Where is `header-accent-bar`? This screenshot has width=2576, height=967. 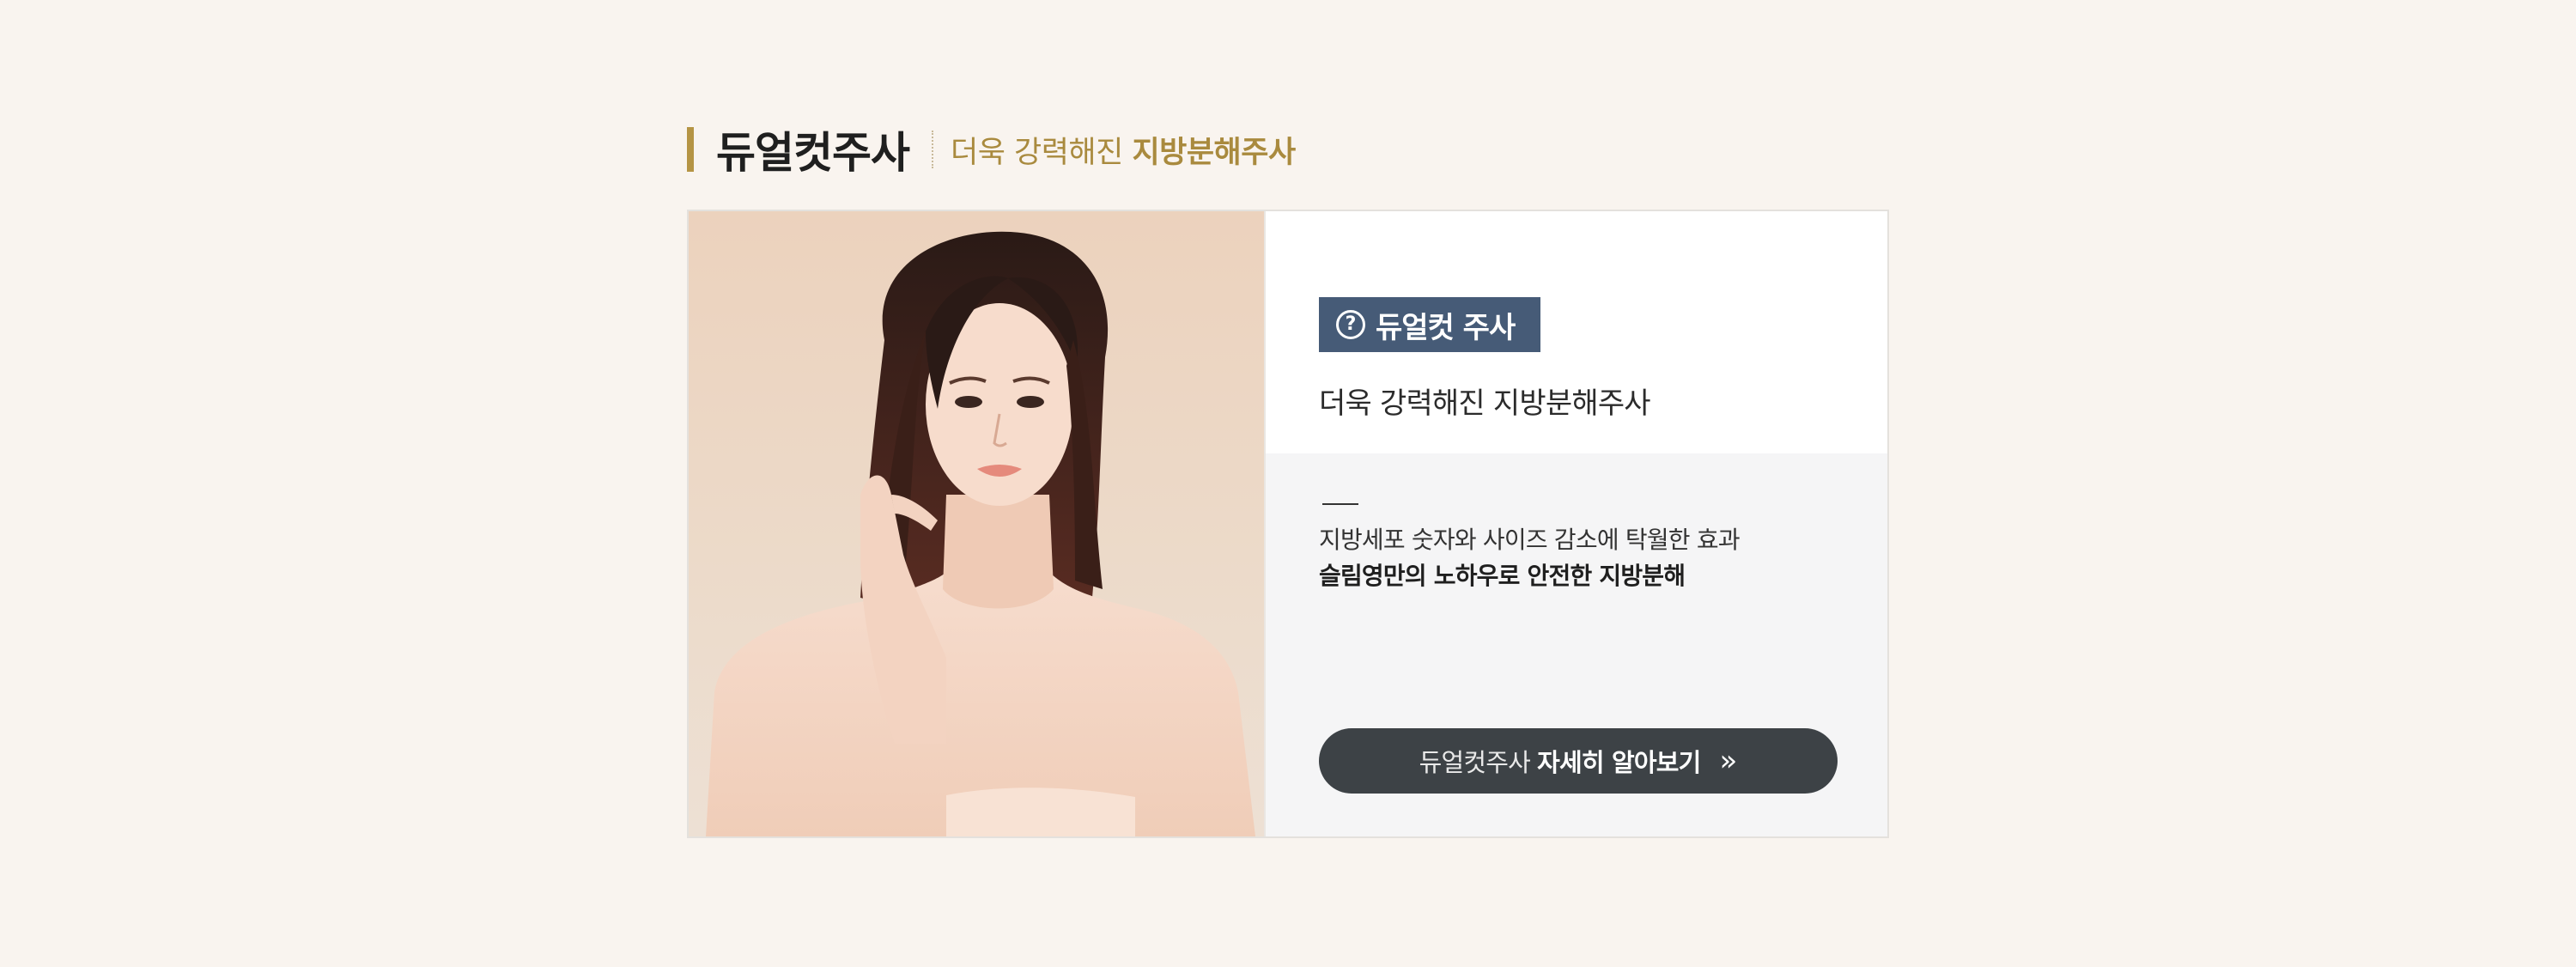
header-accent-bar is located at coordinates (691, 150).